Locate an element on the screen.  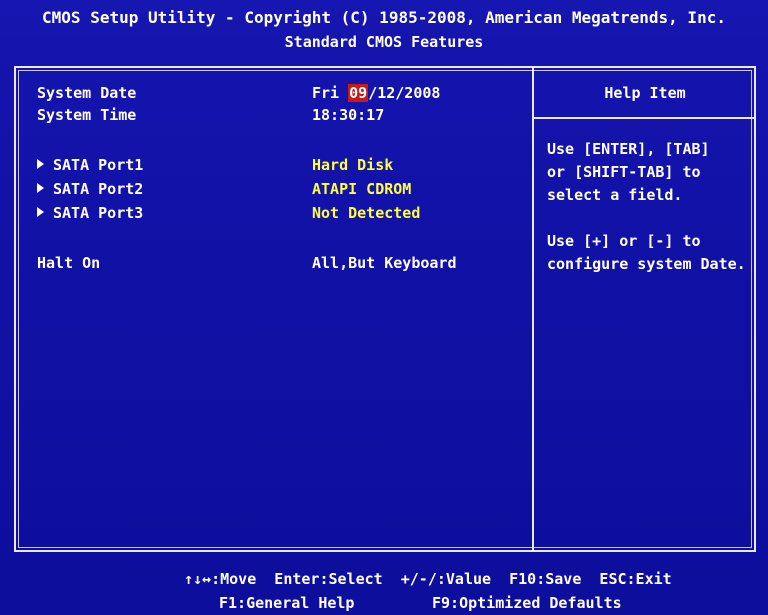
system-time-label: System Time is located at coordinates (87, 115).